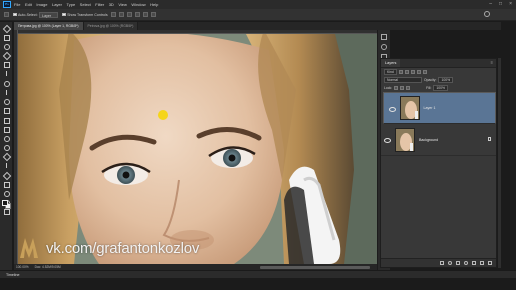  Describe the element at coordinates (438, 262) in the screenshot. I see `layers-footer` at that location.